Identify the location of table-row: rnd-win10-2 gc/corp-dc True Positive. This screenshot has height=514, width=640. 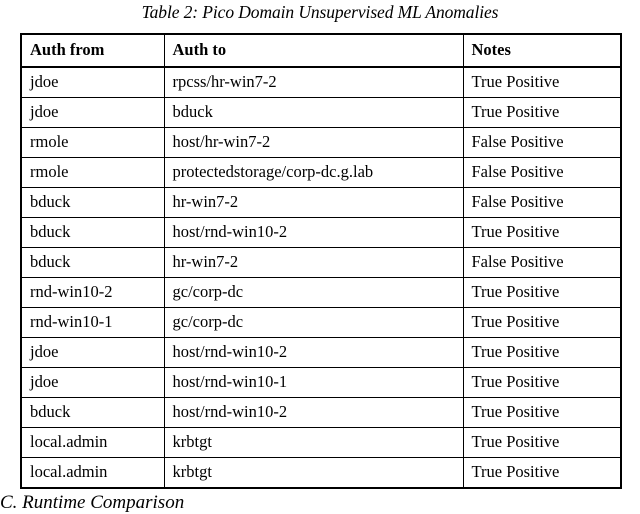
(321, 292).